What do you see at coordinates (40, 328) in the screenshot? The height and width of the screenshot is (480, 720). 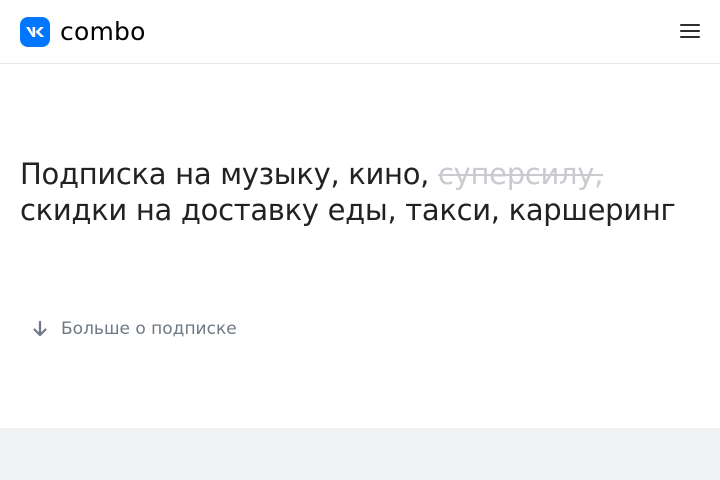 I see `arrow-down-icon` at bounding box center [40, 328].